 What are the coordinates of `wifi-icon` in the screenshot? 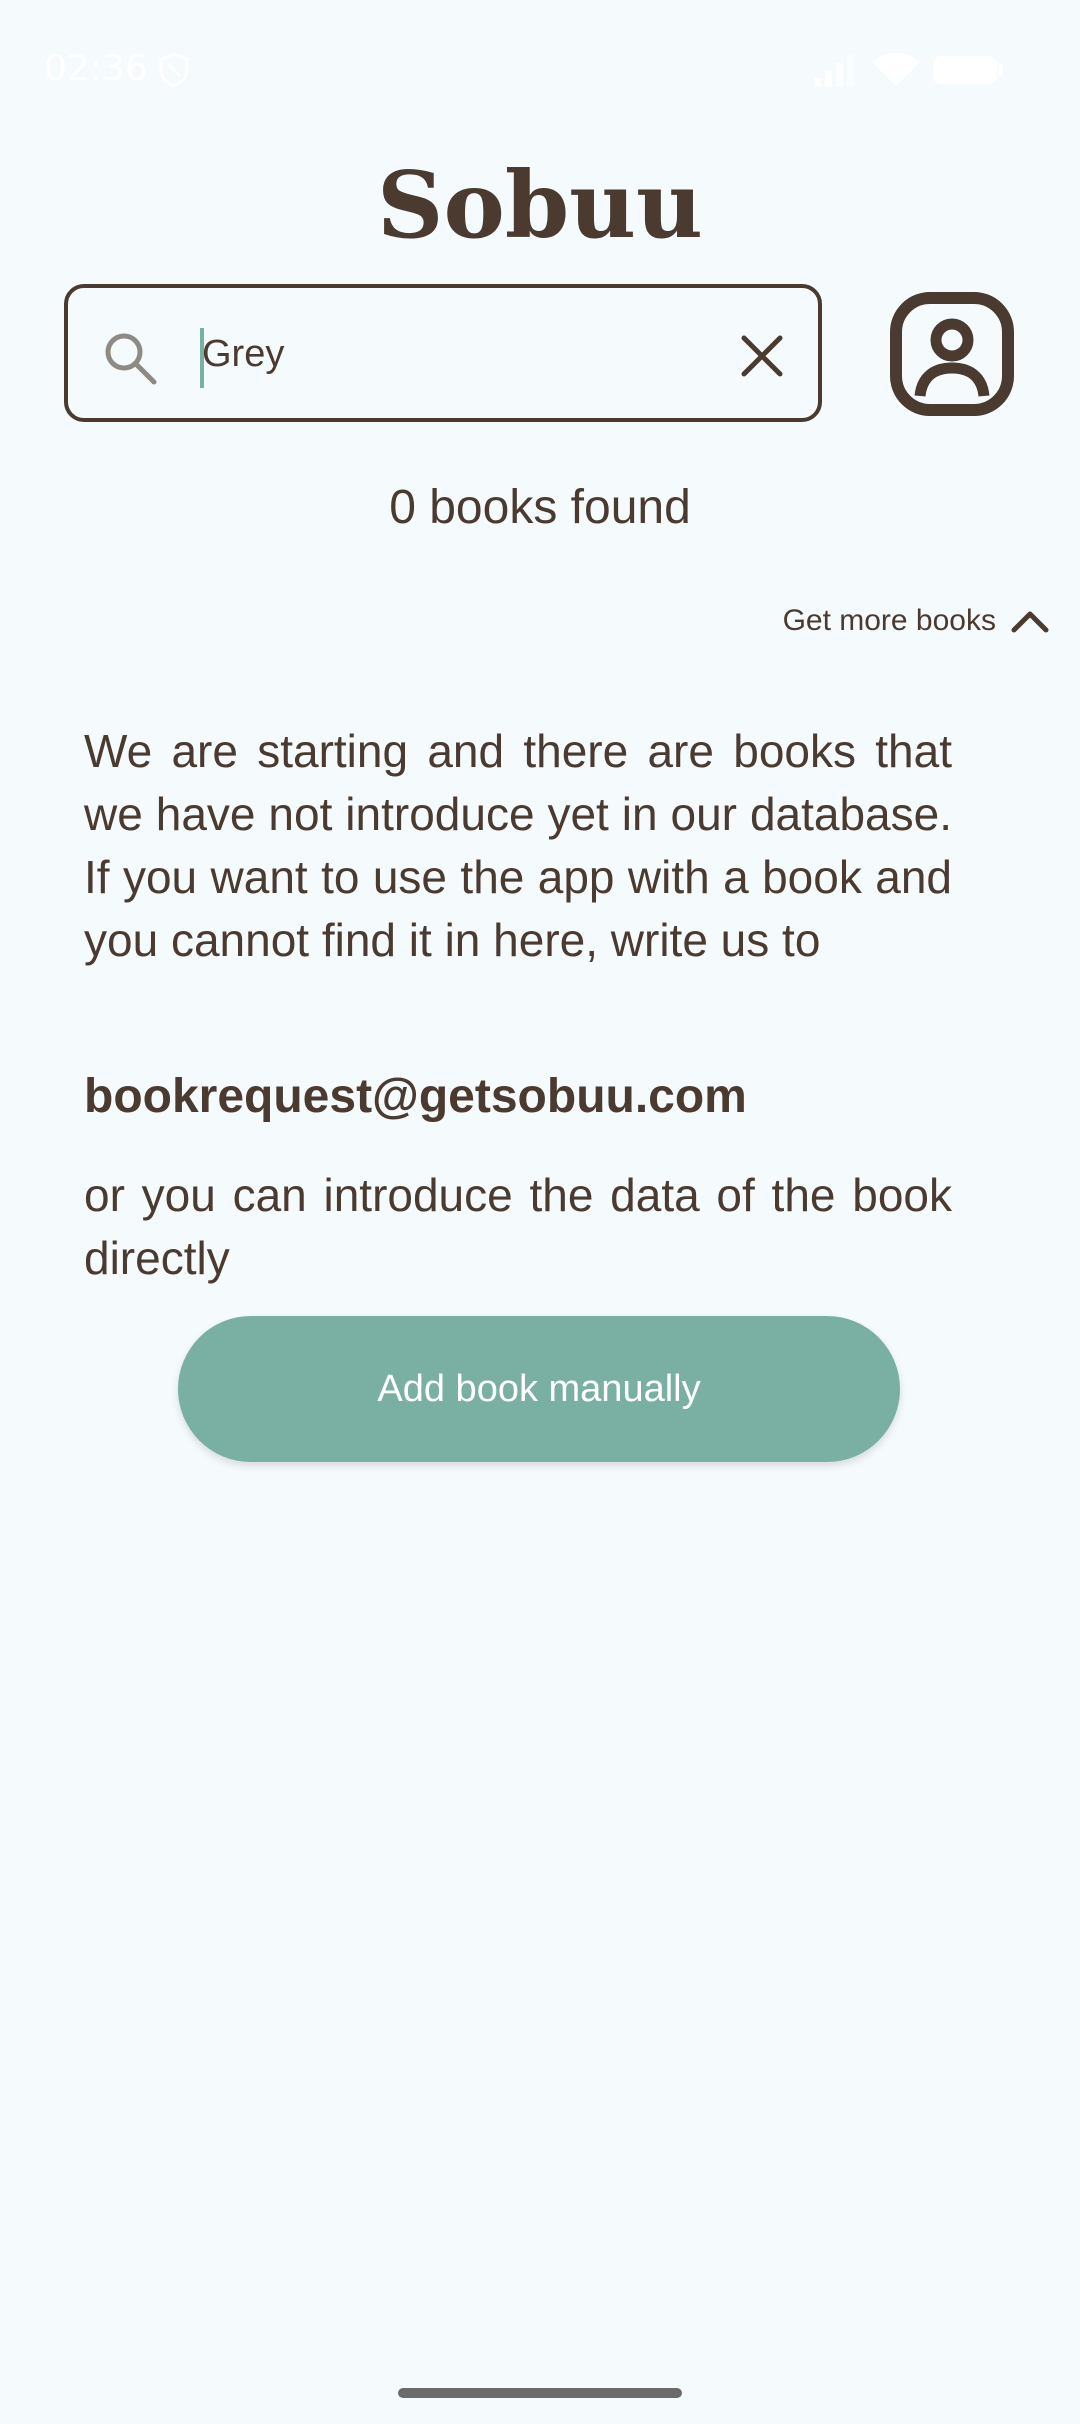 It's located at (896, 69).